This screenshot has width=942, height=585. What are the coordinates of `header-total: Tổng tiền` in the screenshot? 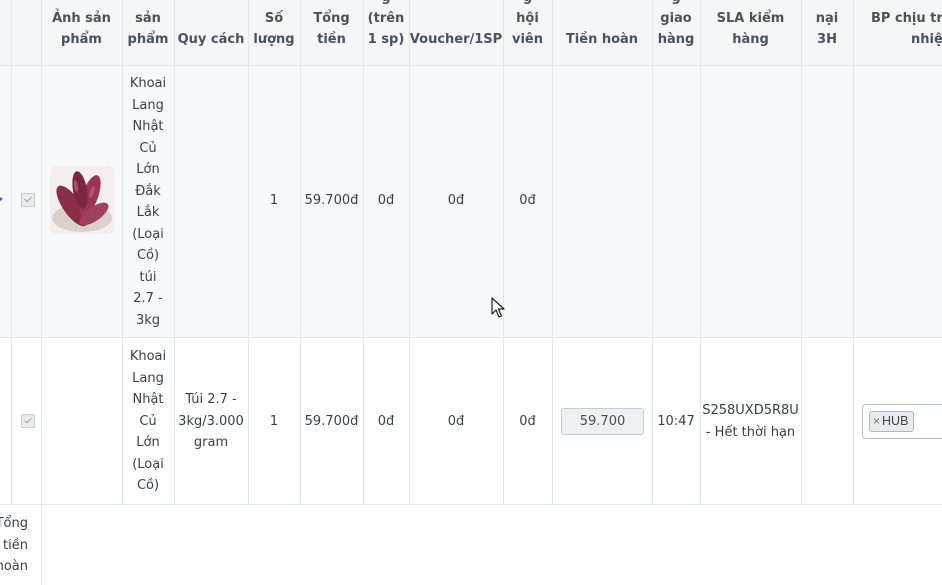 It's located at (331, 32).